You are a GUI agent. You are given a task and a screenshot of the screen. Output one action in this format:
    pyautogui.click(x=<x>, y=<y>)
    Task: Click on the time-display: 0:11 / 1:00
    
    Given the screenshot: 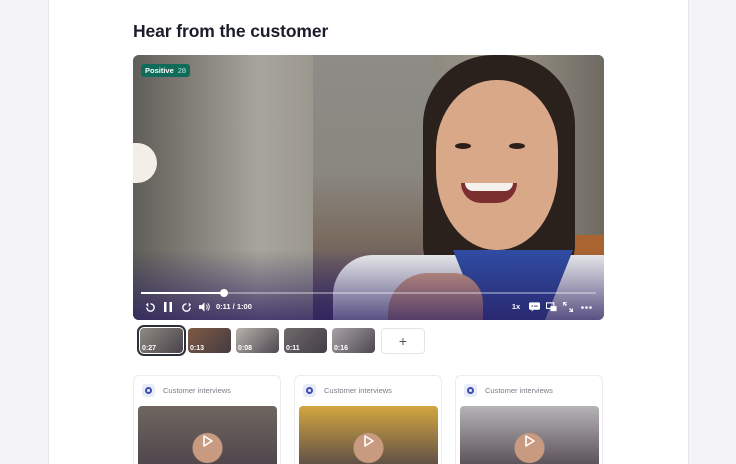 What is the action you would take?
    pyautogui.click(x=234, y=306)
    